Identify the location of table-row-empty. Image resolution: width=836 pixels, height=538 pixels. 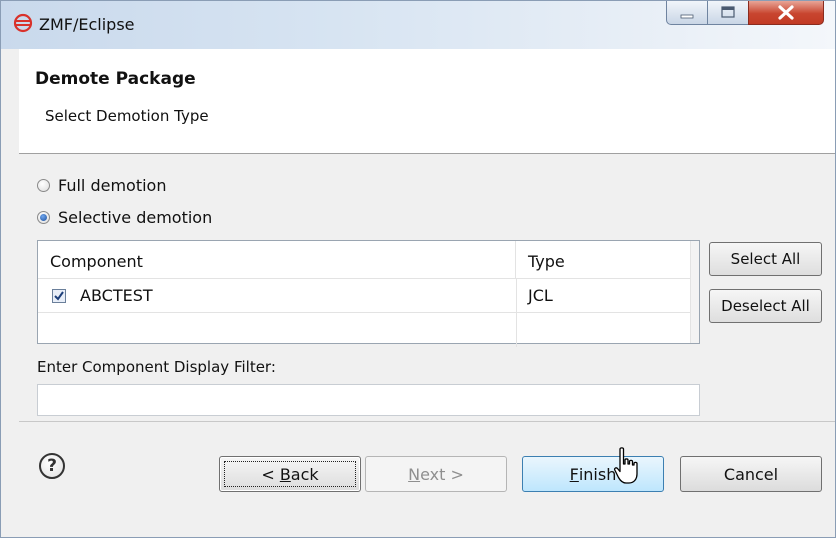
(364, 330).